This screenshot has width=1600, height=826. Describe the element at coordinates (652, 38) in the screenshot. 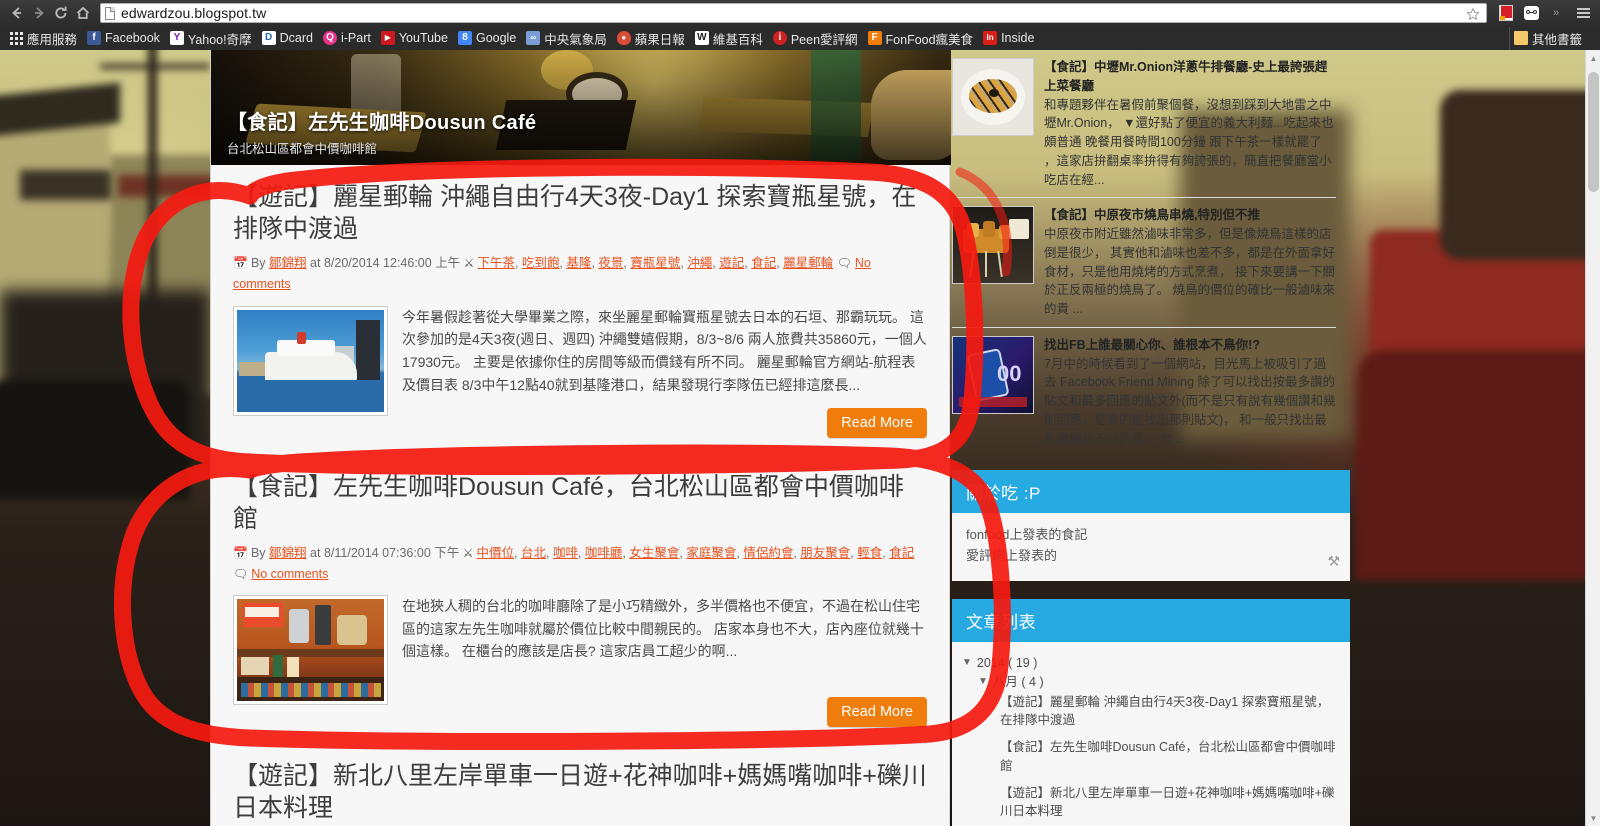

I see `bookmark-item: ● 蘋果日報` at that location.